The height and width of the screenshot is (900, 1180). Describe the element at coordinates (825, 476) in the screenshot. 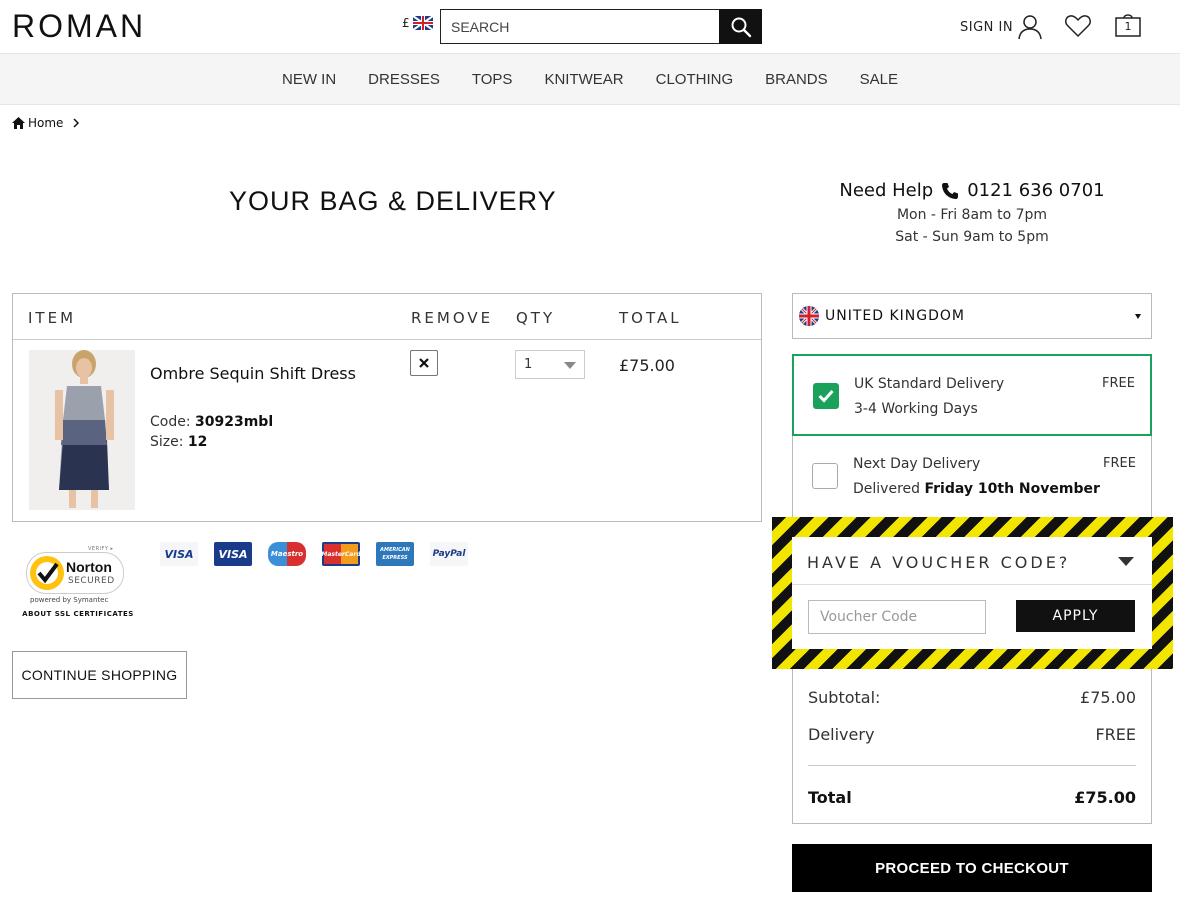

I see `checkbox-unchecked-icon` at that location.